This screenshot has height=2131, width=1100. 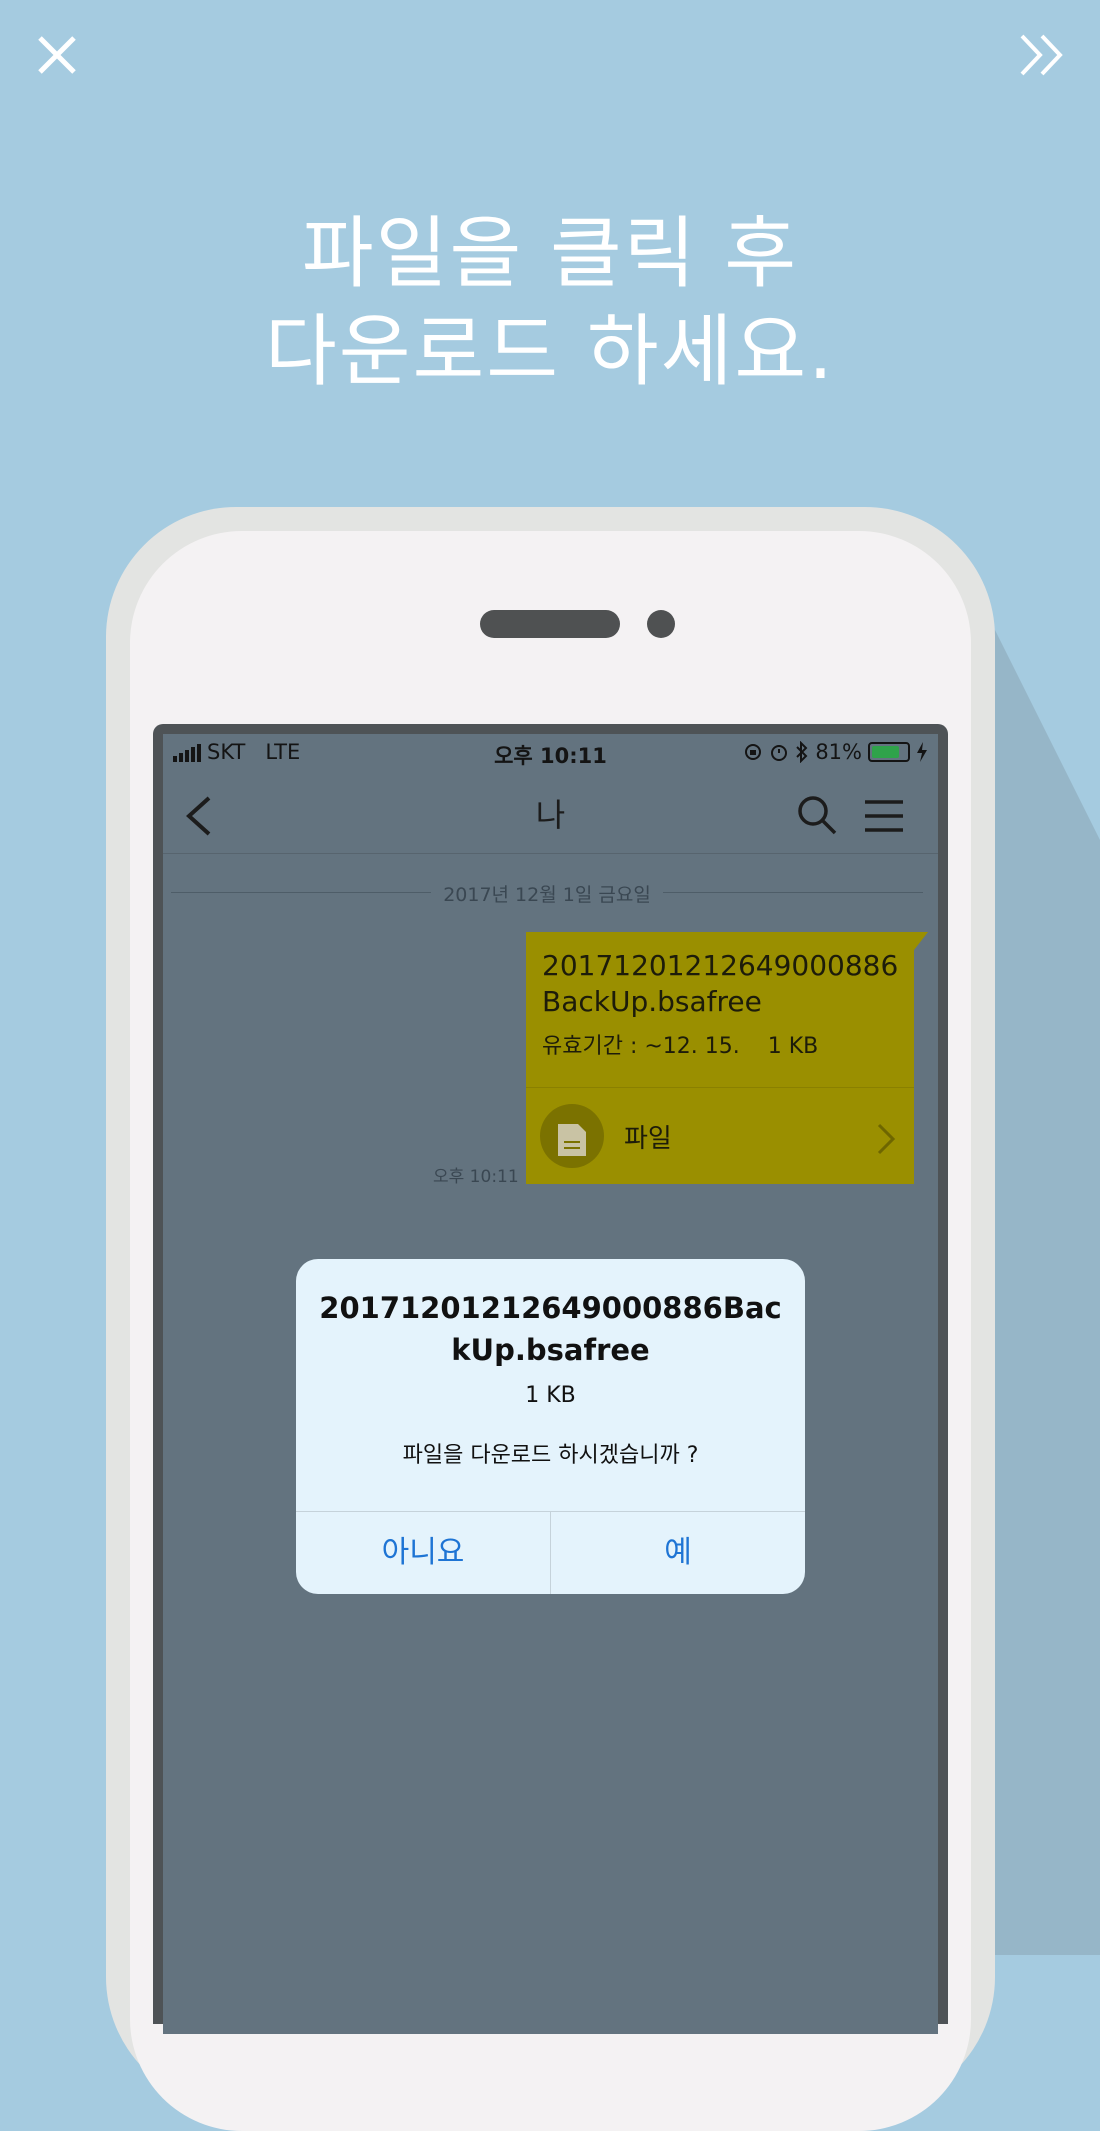 I want to click on rotation-lock-icon, so click(x=753, y=752).